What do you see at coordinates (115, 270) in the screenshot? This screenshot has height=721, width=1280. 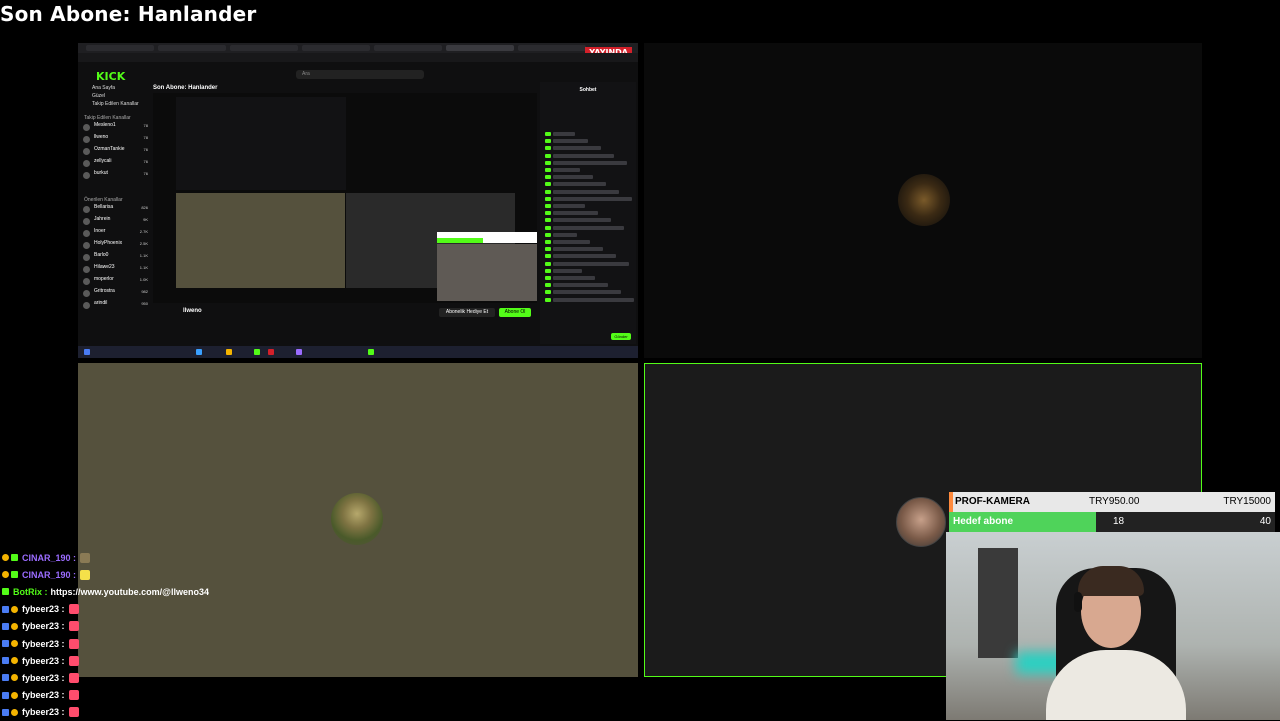 I see `sidebar-channel: Hilawe23 1.1K` at bounding box center [115, 270].